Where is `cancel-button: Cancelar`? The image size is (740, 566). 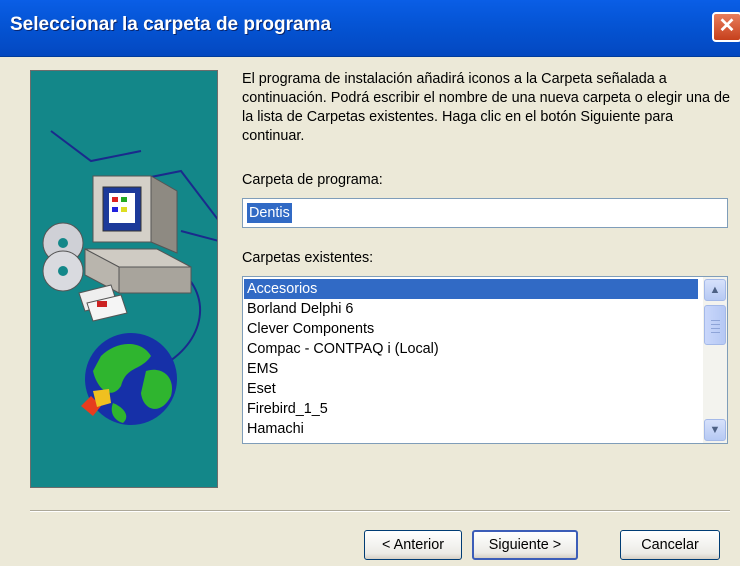
cancel-button: Cancelar is located at coordinates (670, 545).